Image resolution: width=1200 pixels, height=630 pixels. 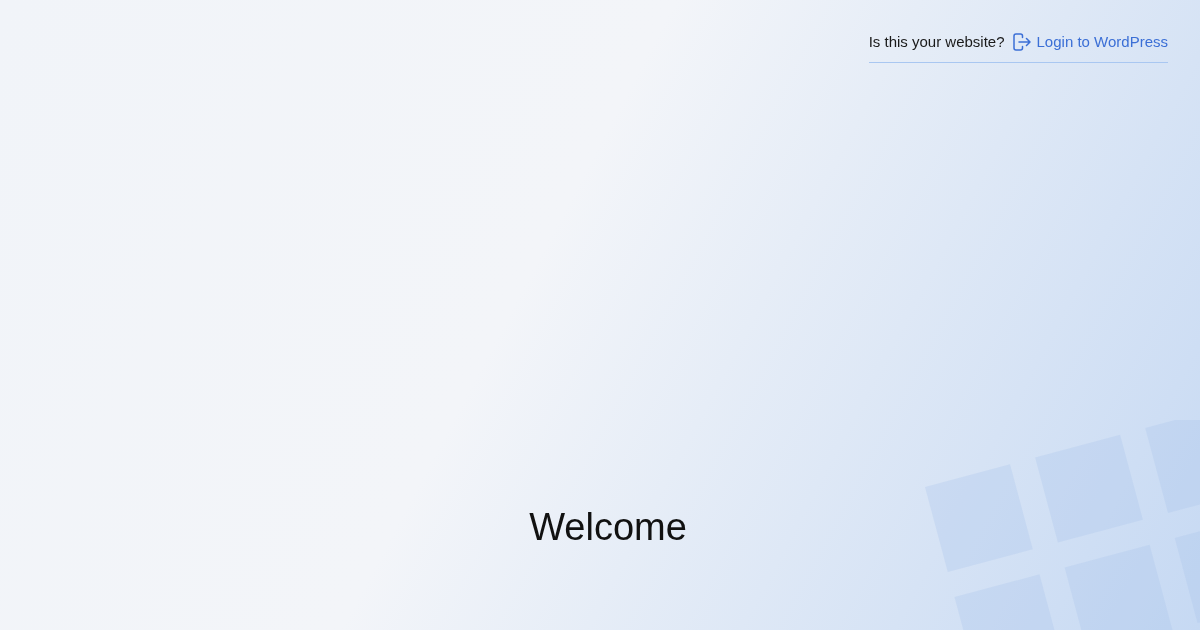 I want to click on welcome-heading: Welcome, so click(x=608, y=527).